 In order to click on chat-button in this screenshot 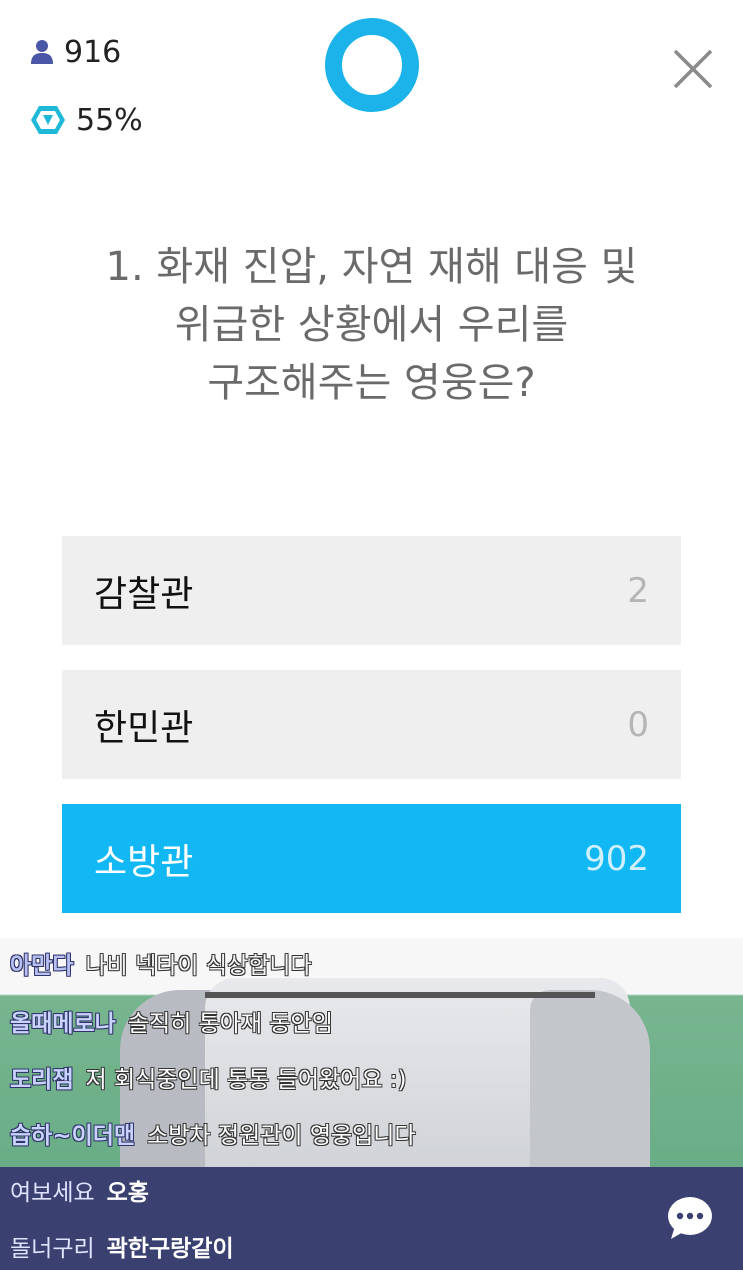, I will do `click(690, 1218)`.